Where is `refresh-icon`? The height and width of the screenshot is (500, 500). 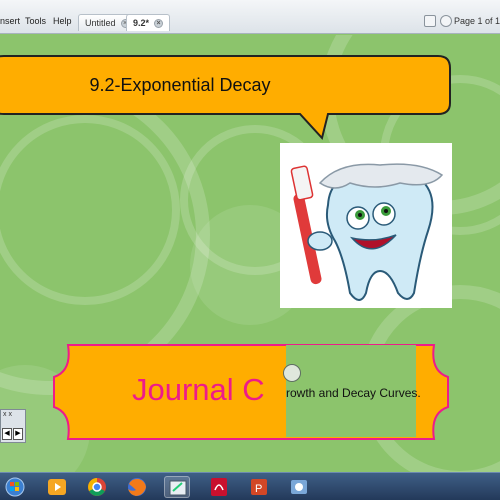
refresh-icon is located at coordinates (446, 21).